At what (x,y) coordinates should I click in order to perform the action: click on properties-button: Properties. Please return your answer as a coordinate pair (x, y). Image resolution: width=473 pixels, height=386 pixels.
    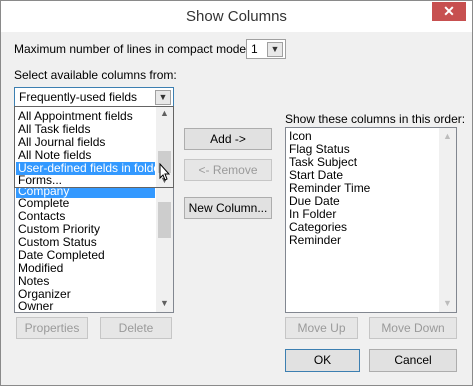
    Looking at the image, I should click on (52, 328).